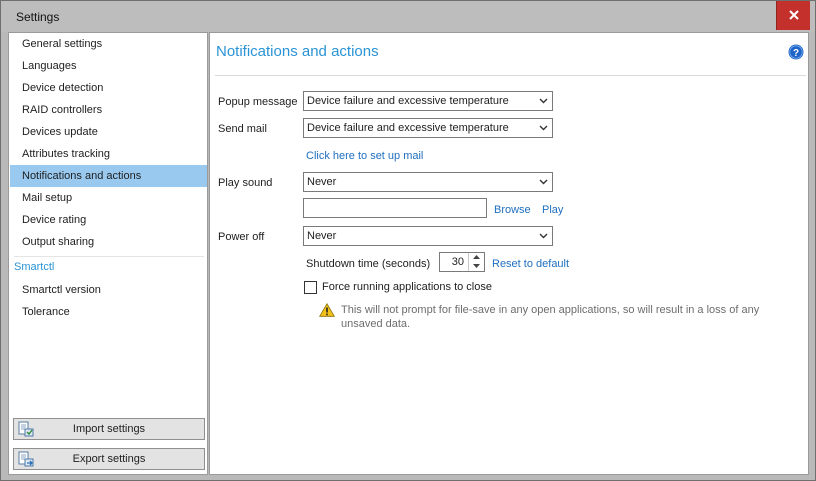 The image size is (816, 481). I want to click on play-sound-select: Never, so click(428, 182).